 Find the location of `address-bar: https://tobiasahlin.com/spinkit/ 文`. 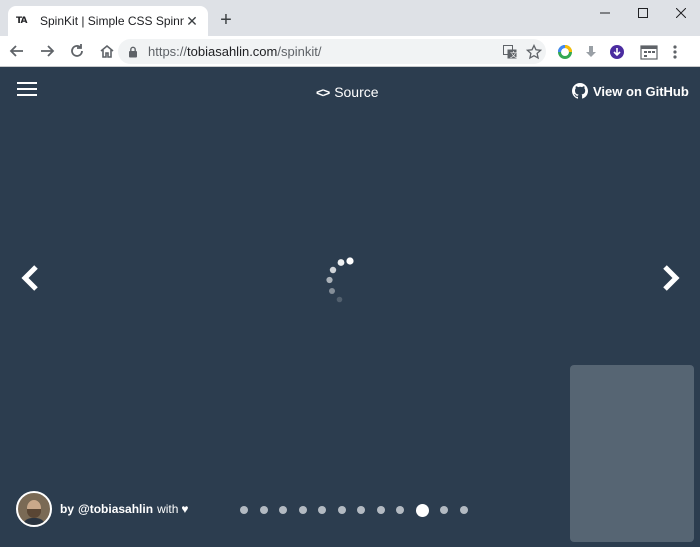

address-bar: https://tobiasahlin.com/spinkit/ 文 is located at coordinates (332, 51).